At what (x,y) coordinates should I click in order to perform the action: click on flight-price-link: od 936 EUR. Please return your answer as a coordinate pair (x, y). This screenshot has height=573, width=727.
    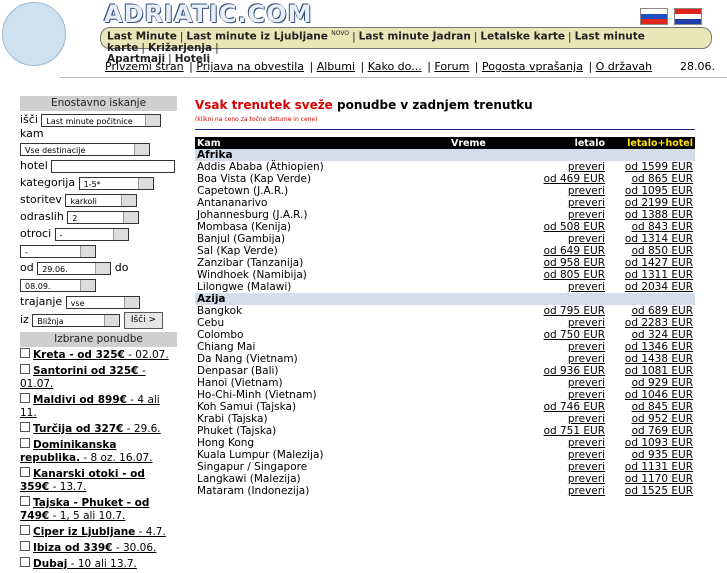
    Looking at the image, I should click on (565, 371).